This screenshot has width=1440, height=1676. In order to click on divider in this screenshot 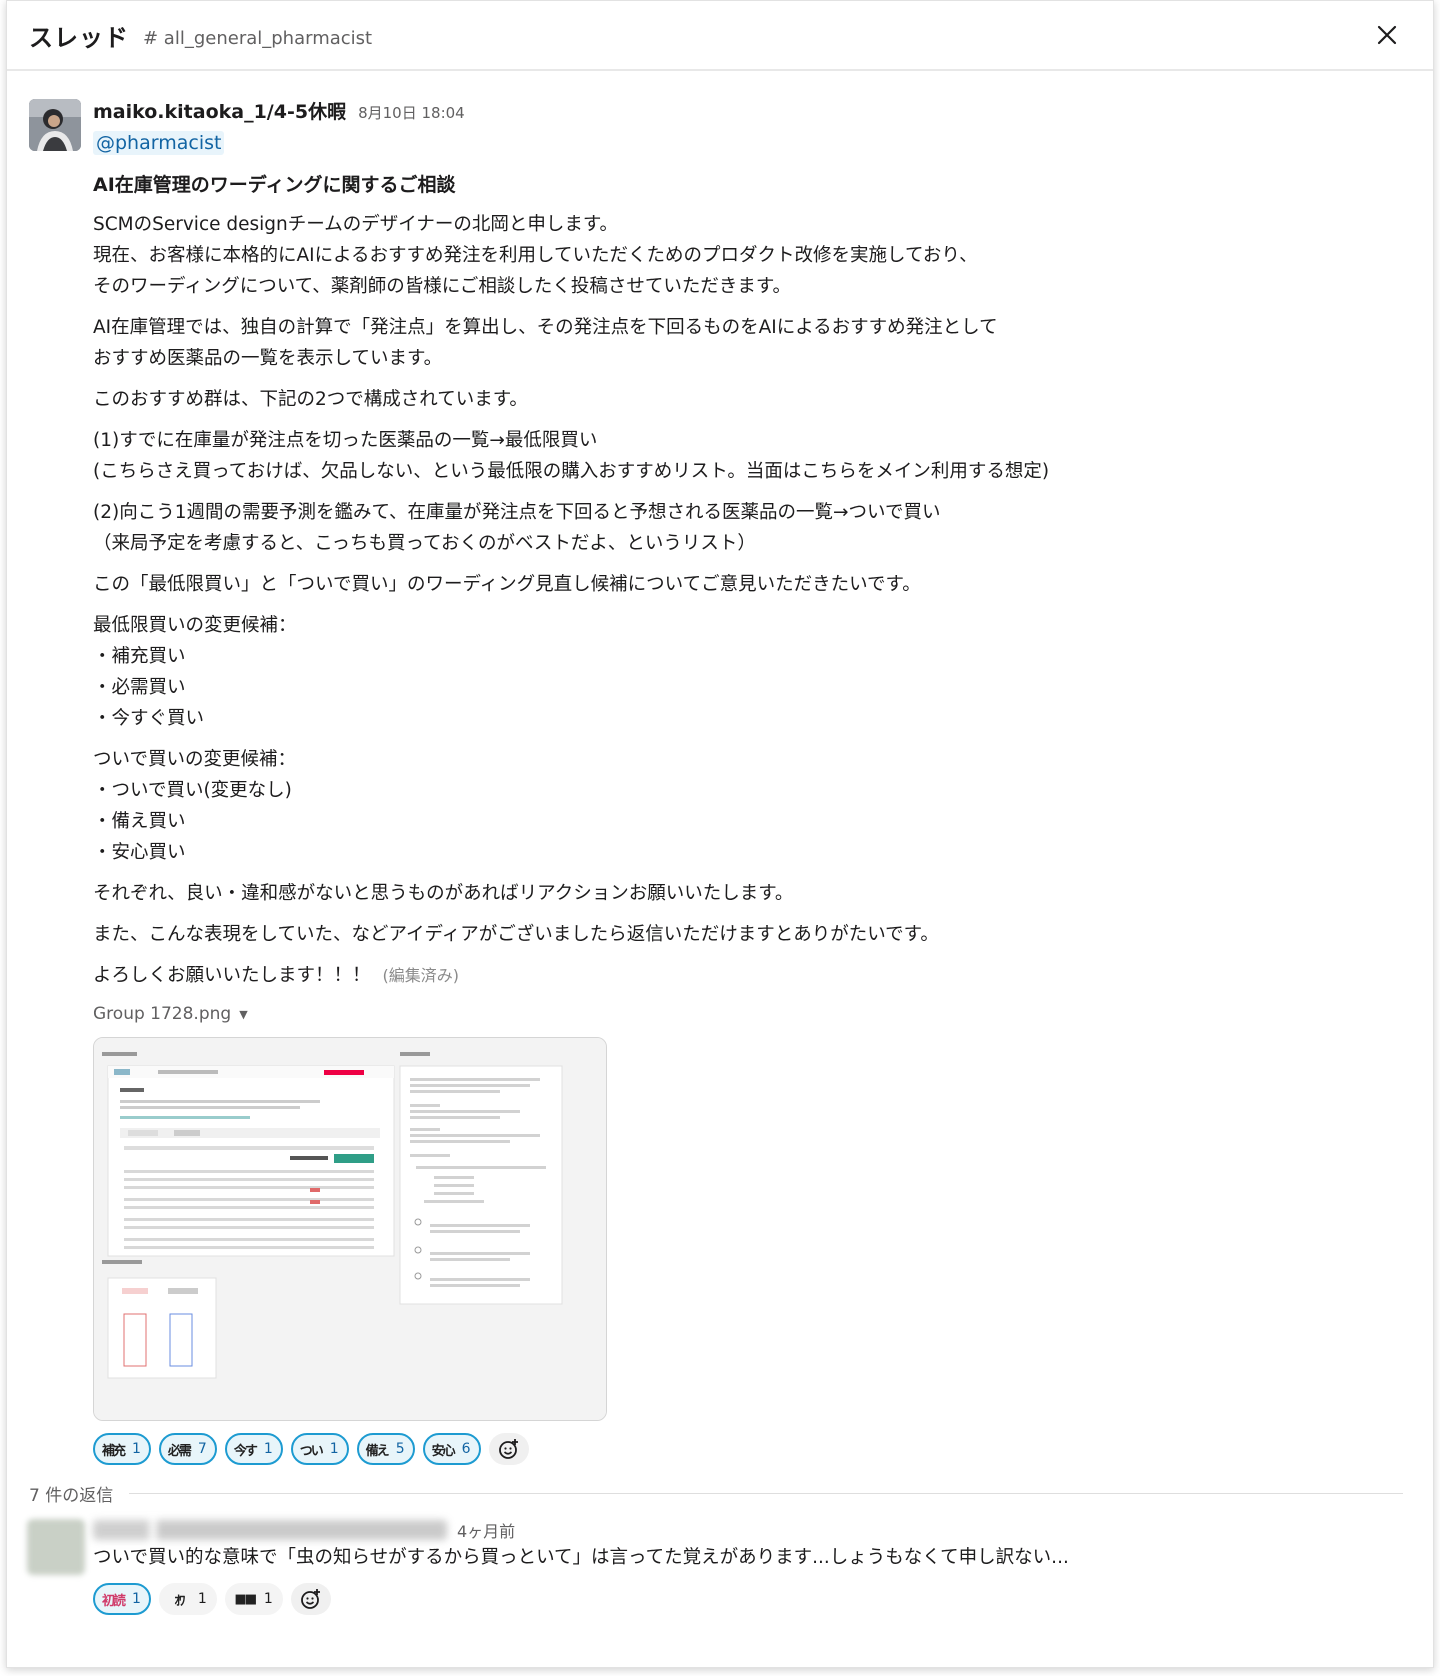, I will do `click(766, 1493)`.